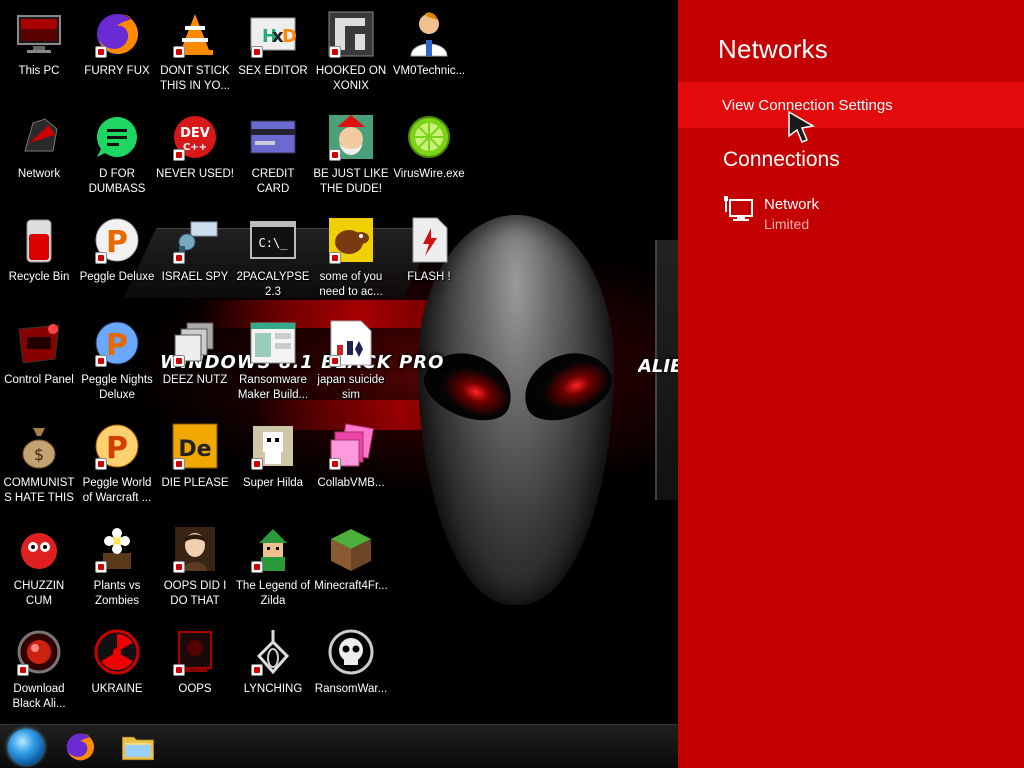 Image resolution: width=1024 pixels, height=768 pixels. I want to click on taskbar-file-explorer-button, so click(138, 746).